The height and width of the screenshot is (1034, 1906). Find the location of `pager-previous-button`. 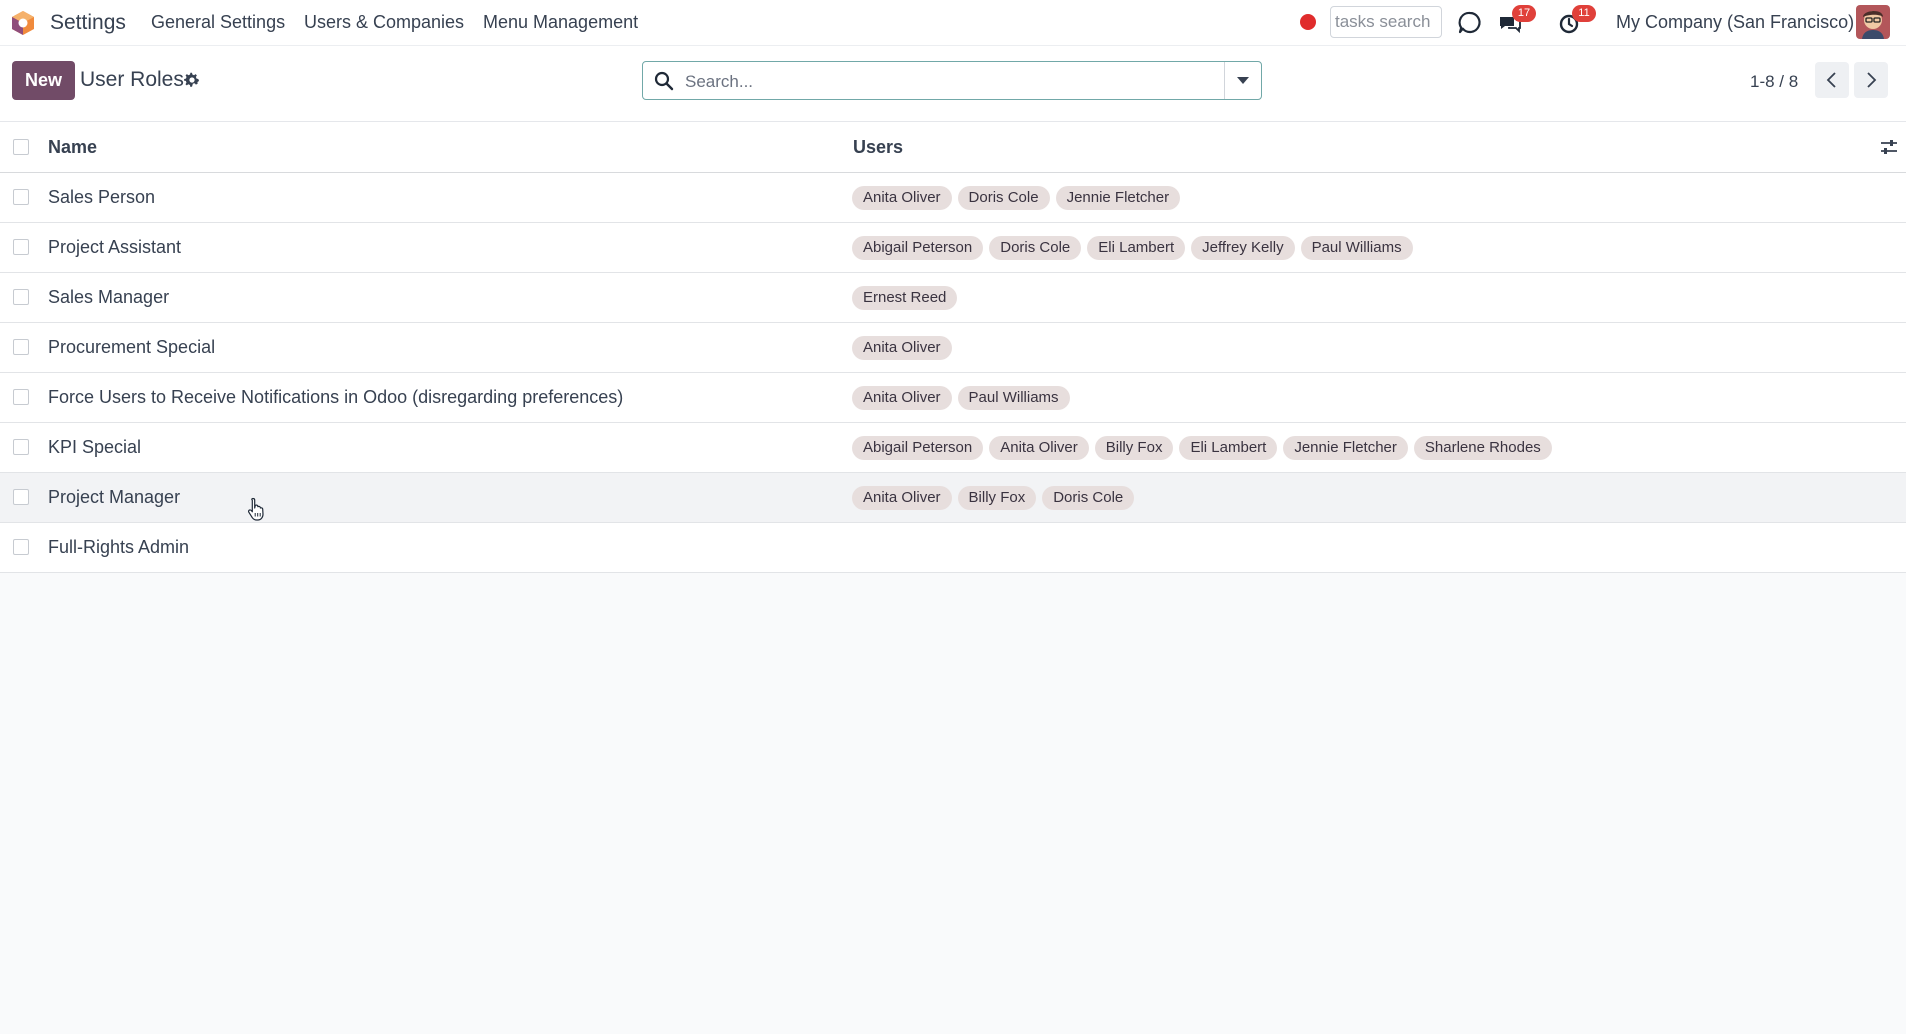

pager-previous-button is located at coordinates (1832, 80).